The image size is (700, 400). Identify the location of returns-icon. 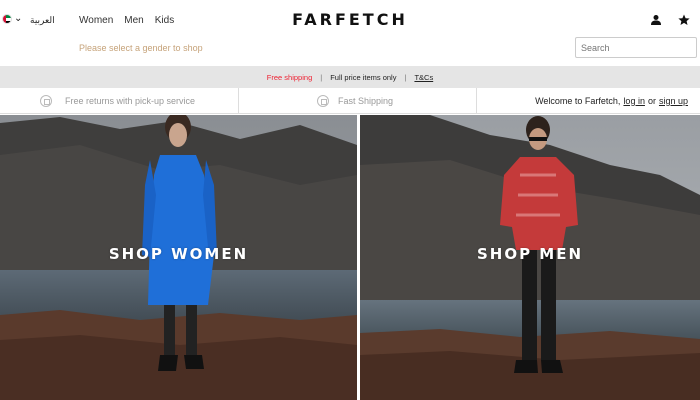
(46, 100).